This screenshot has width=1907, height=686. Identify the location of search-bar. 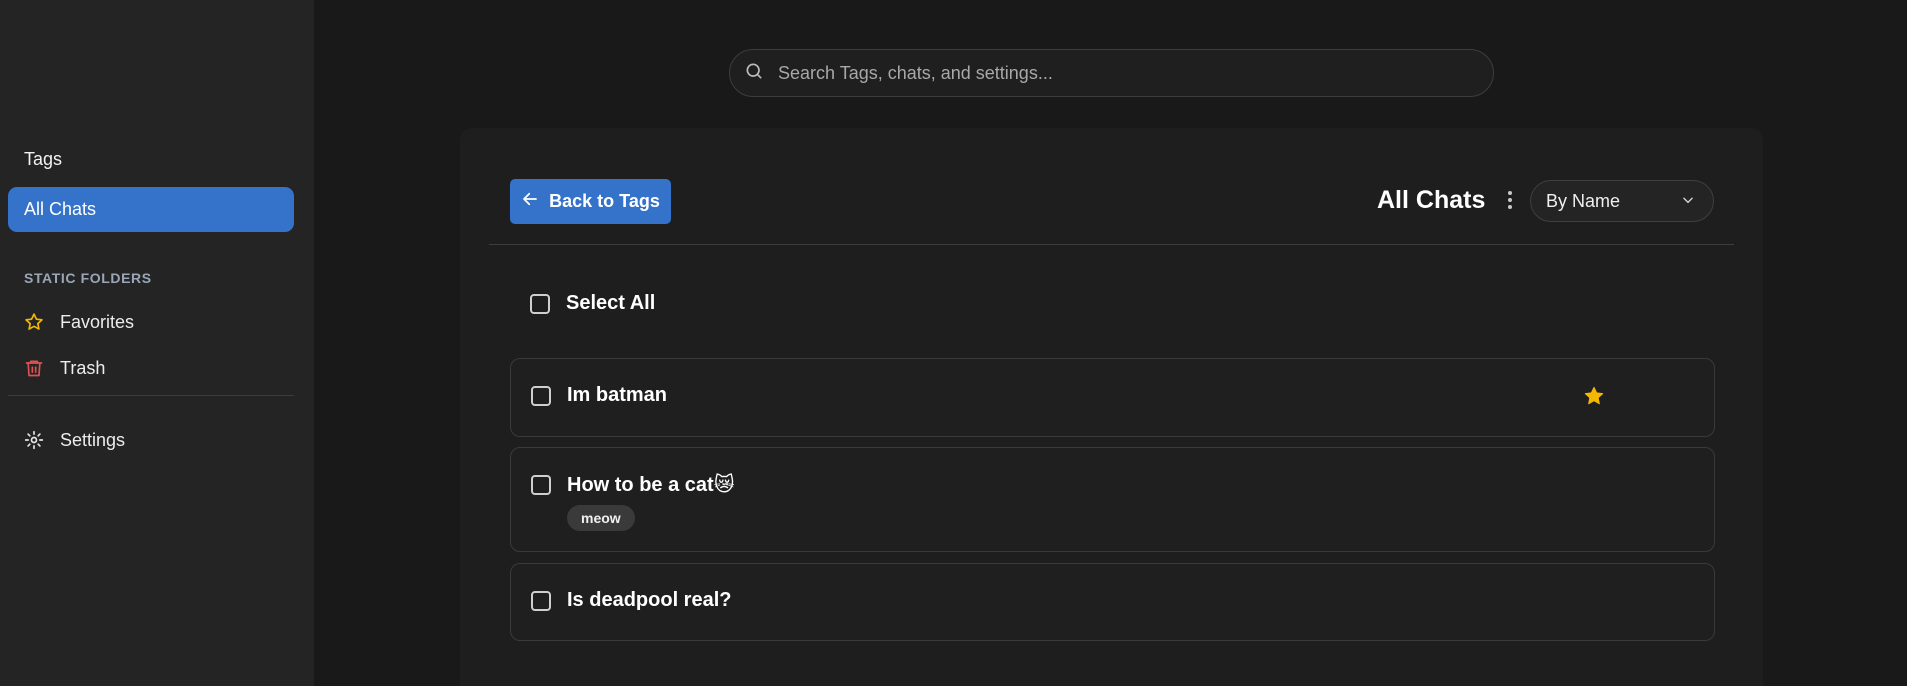
(1111, 73).